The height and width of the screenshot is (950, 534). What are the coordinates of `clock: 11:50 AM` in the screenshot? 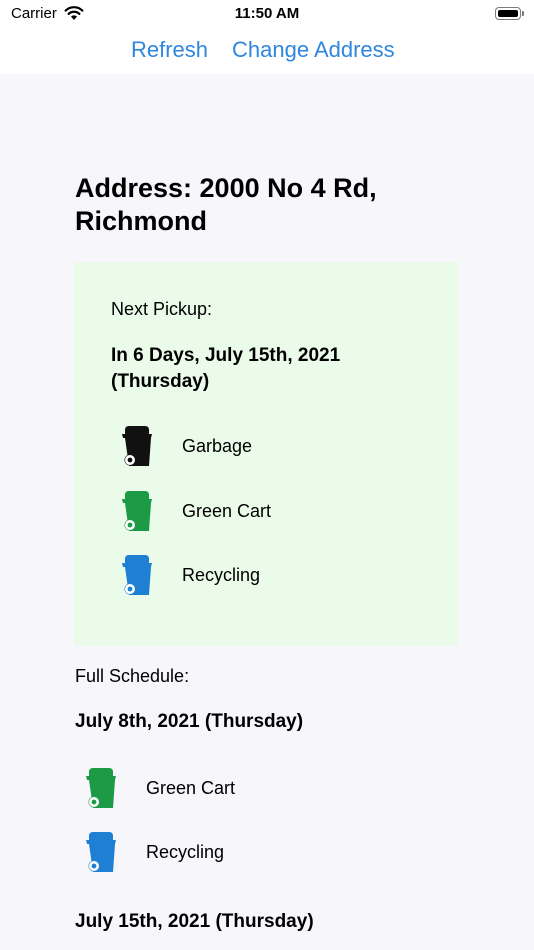 It's located at (267, 13).